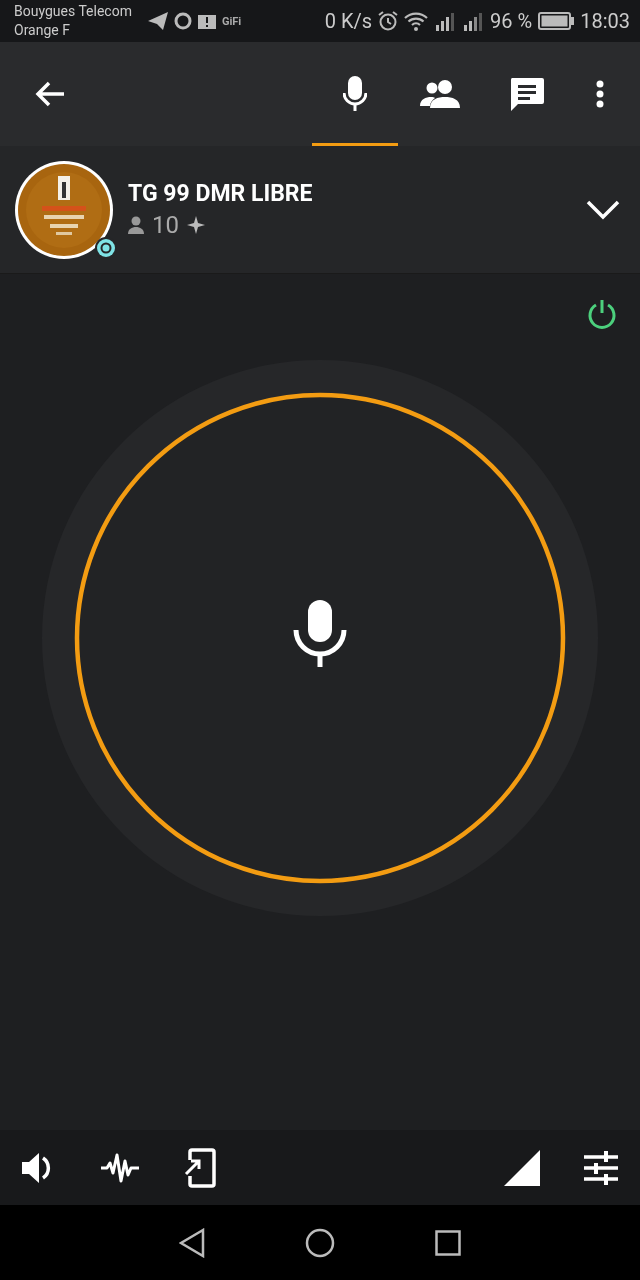 The width and height of the screenshot is (640, 1280). What do you see at coordinates (196, 225) in the screenshot?
I see `star-icon` at bounding box center [196, 225].